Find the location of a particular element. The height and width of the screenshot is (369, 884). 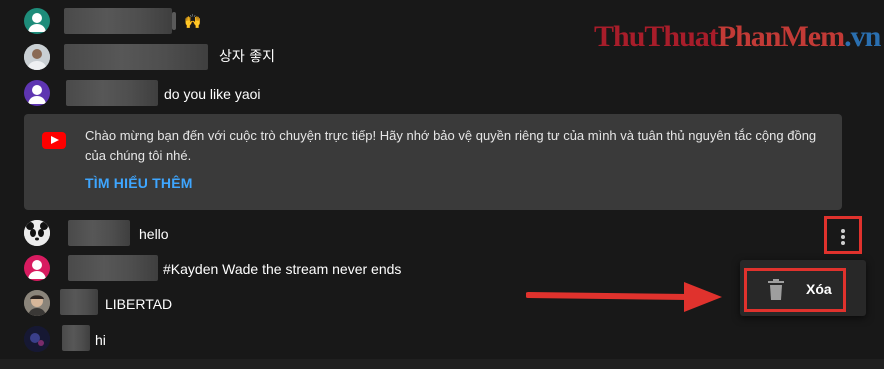

chat-message: do you like yaoi is located at coordinates (442, 93).